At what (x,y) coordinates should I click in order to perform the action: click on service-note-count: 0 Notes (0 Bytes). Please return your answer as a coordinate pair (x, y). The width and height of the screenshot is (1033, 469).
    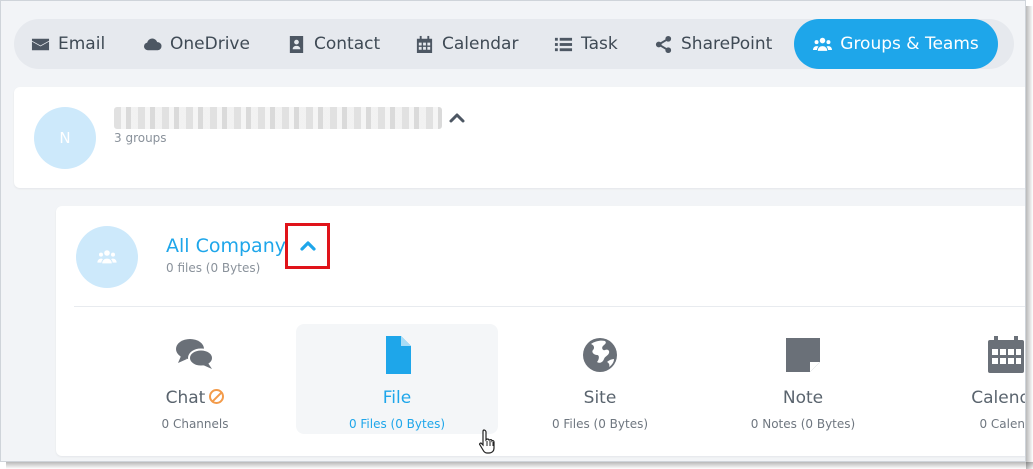
    Looking at the image, I should click on (803, 424).